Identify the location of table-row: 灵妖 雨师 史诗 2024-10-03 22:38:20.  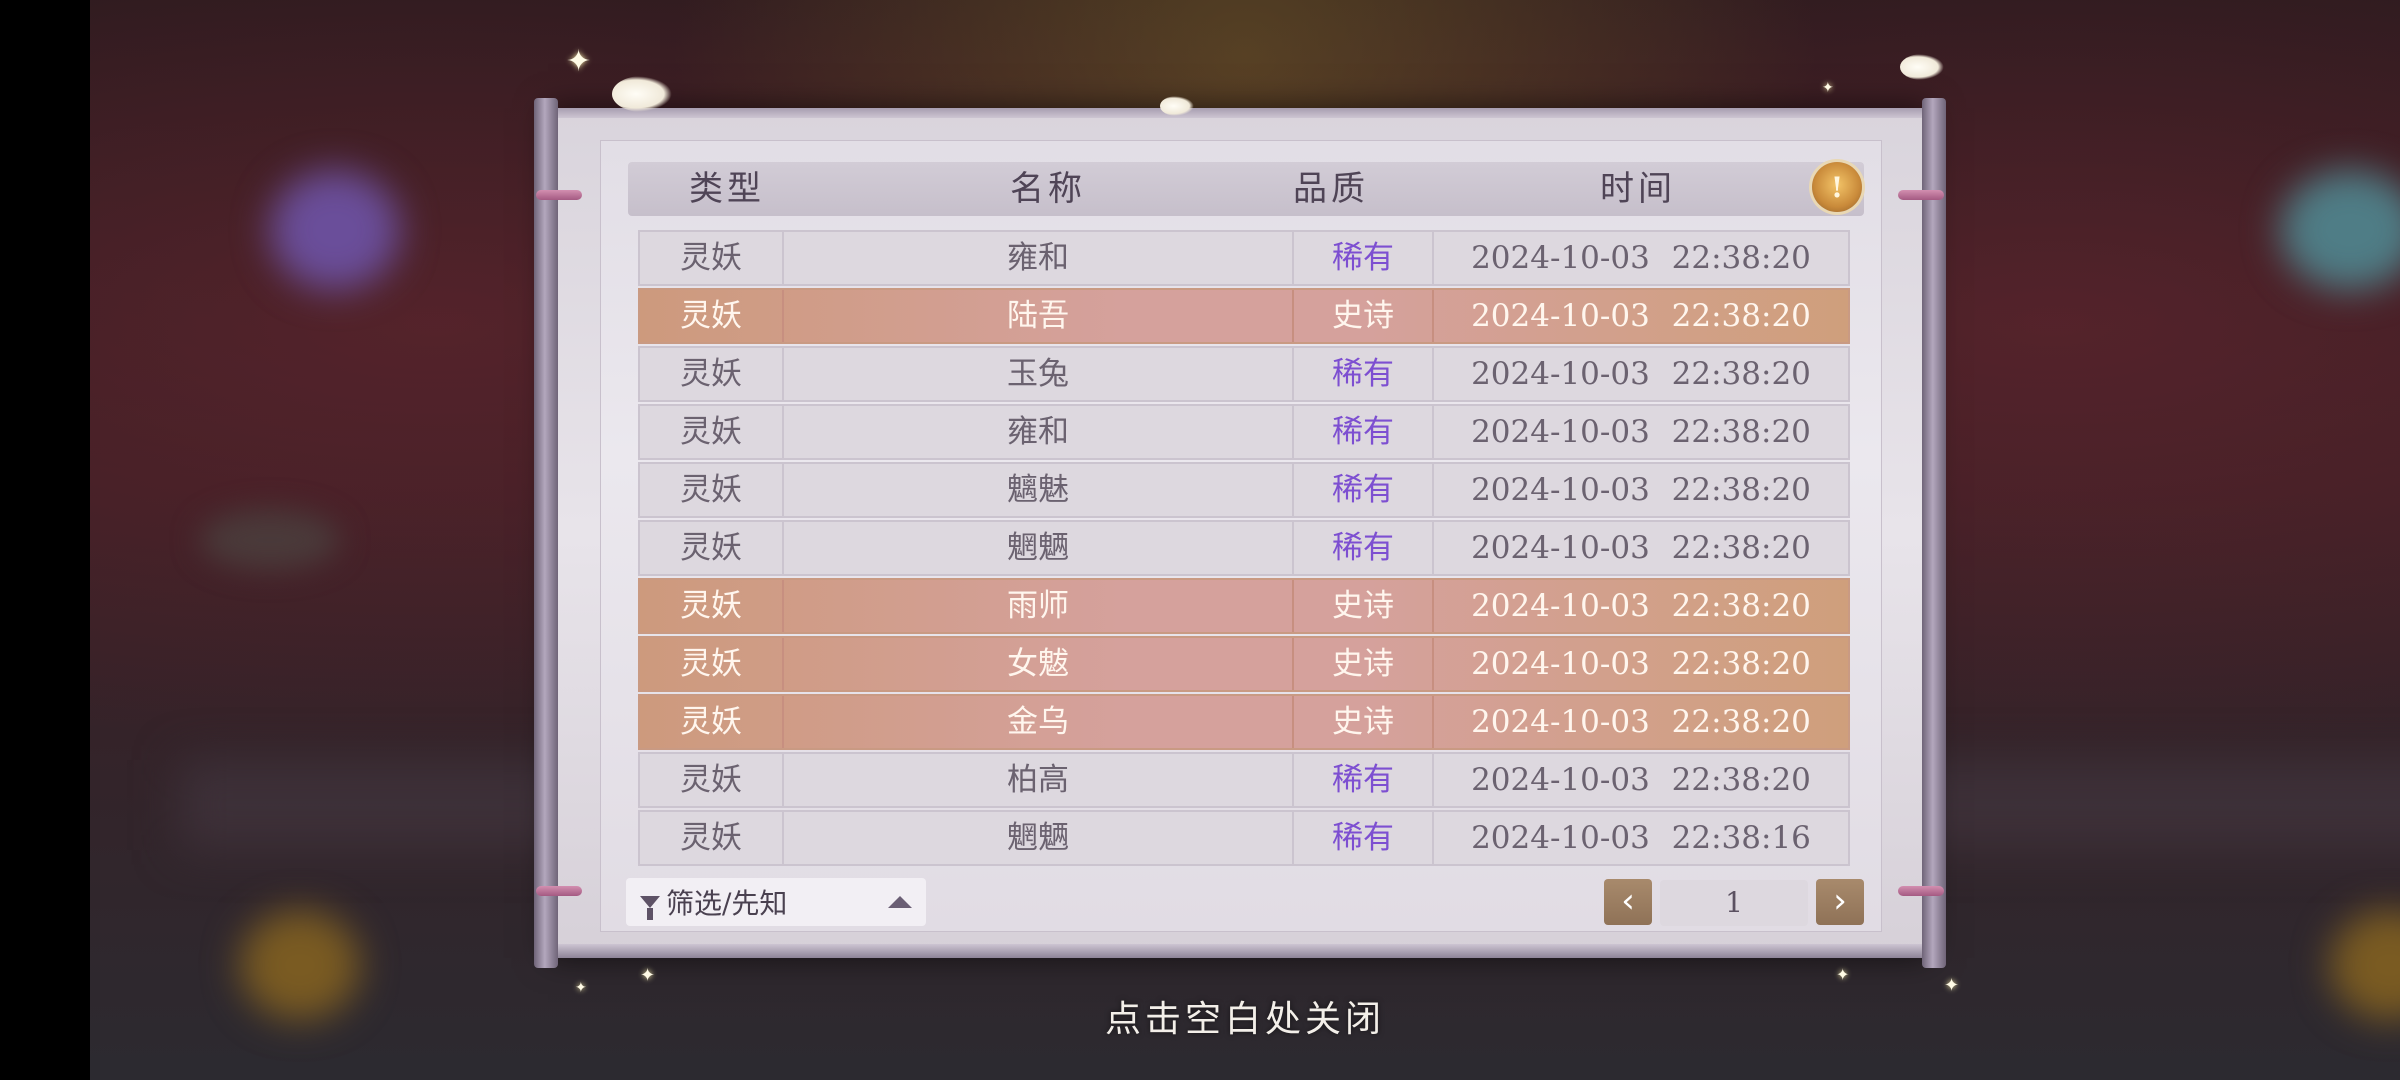
(1244, 606).